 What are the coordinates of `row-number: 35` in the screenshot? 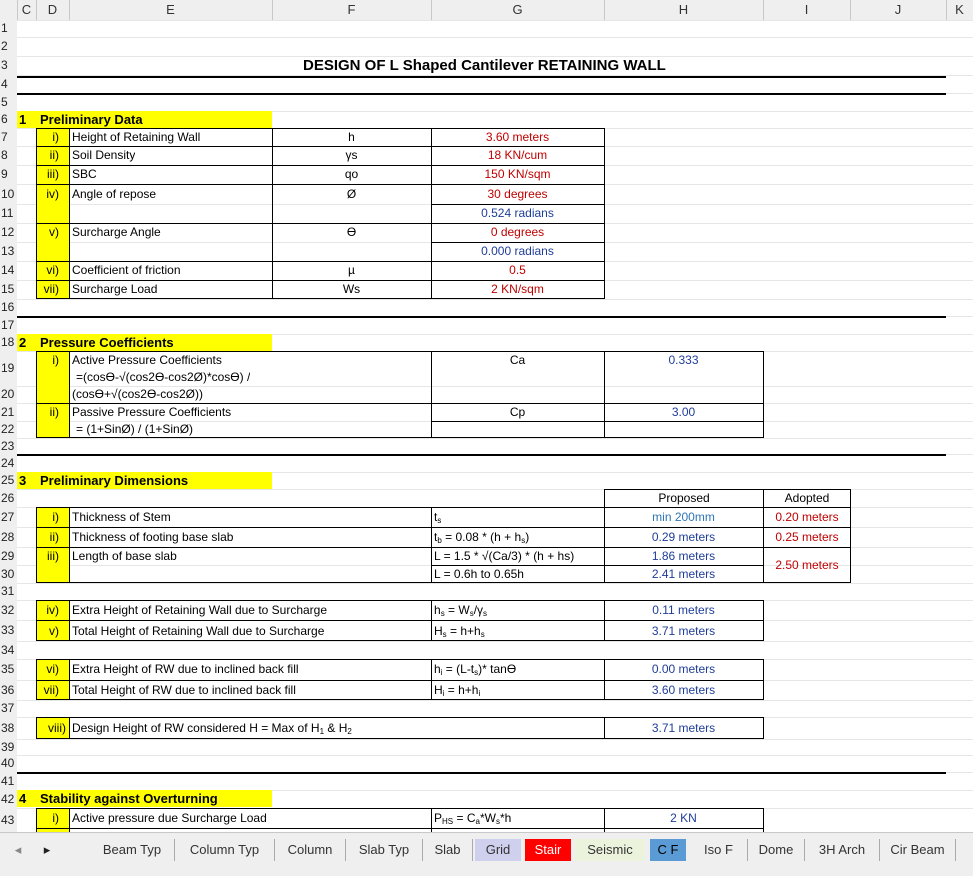 It's located at (8, 669).